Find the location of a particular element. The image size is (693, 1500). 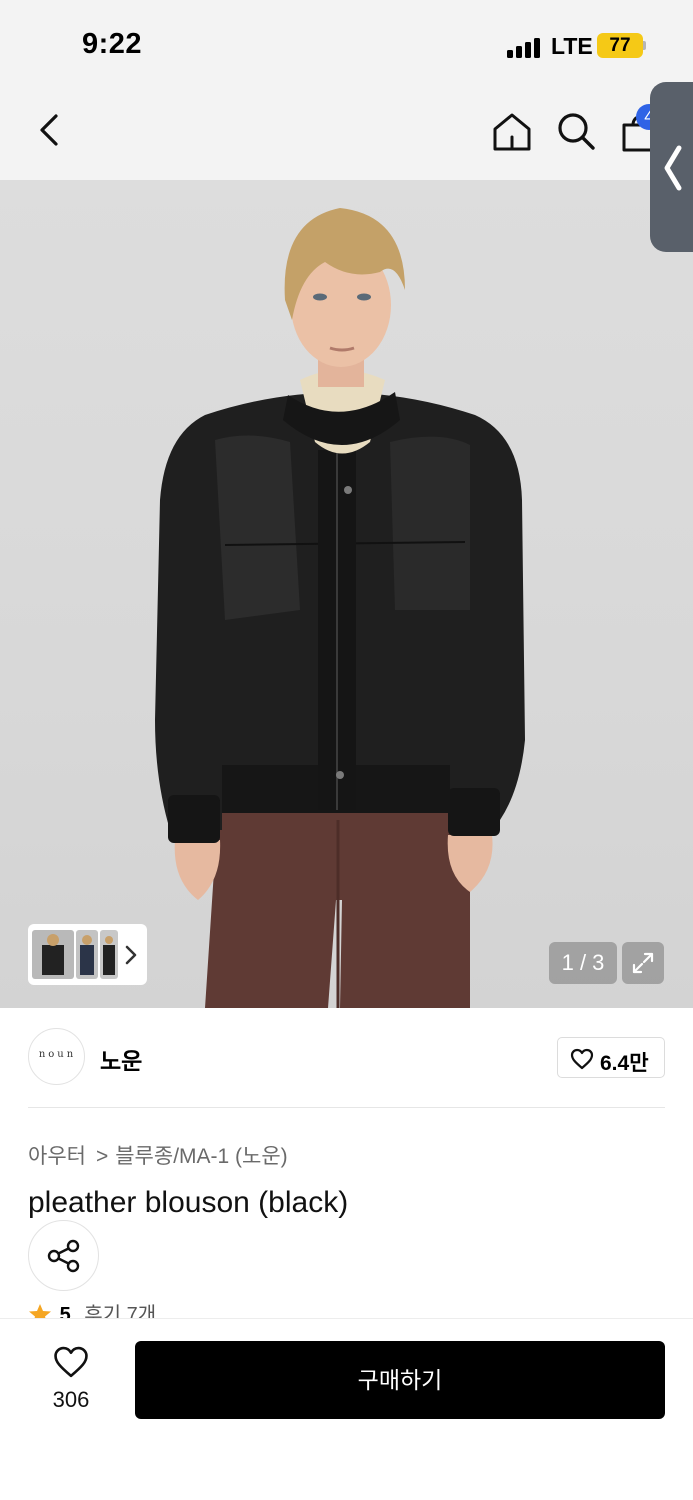

home-icon is located at coordinates (512, 132).